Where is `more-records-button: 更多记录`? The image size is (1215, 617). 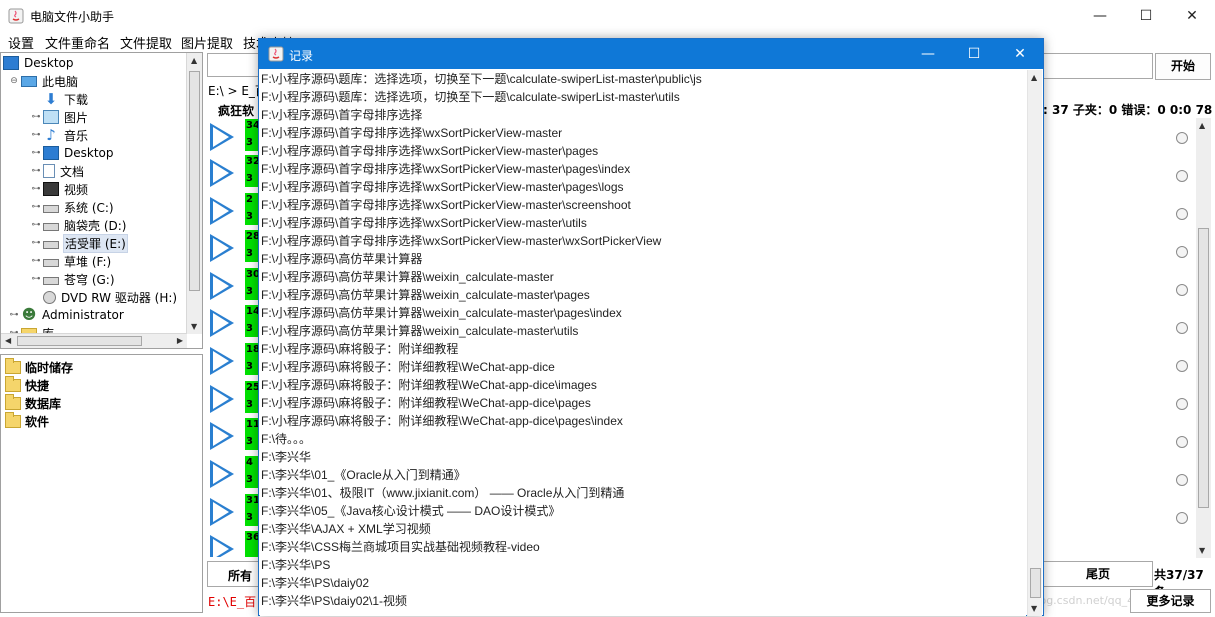 more-records-button: 更多记录 is located at coordinates (1170, 601).